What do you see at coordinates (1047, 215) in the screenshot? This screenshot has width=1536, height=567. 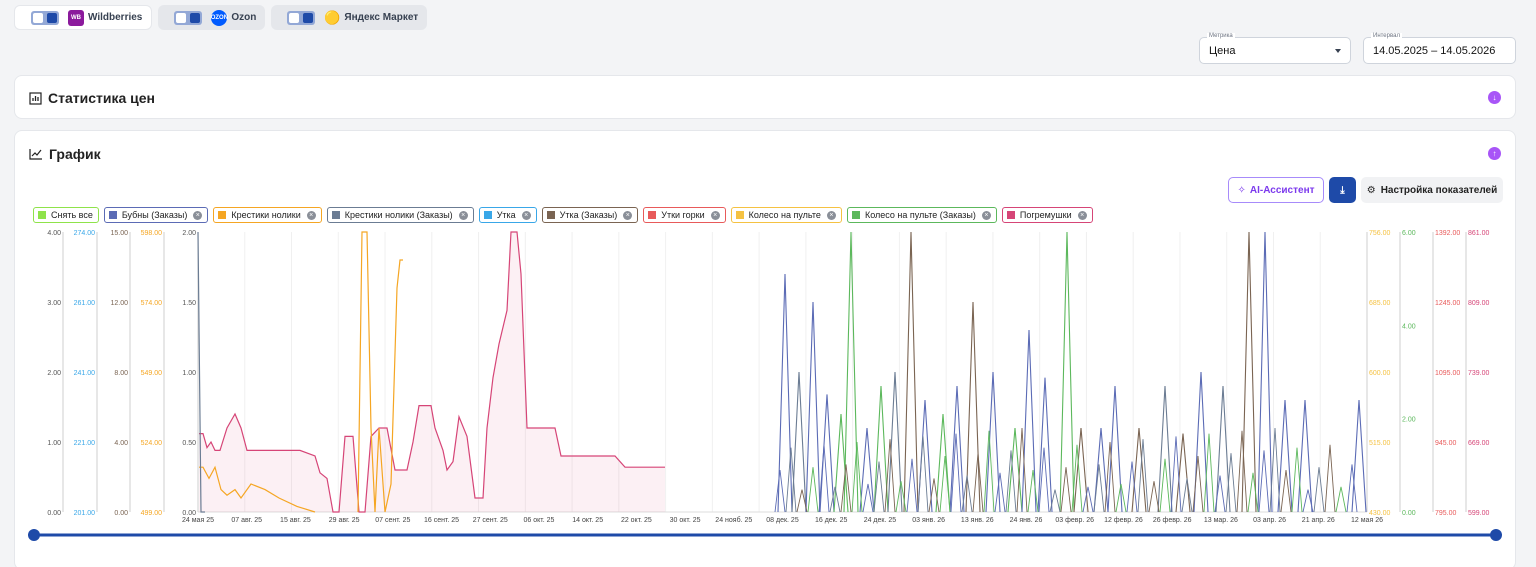 I see `legend-item: Погремушки ×` at bounding box center [1047, 215].